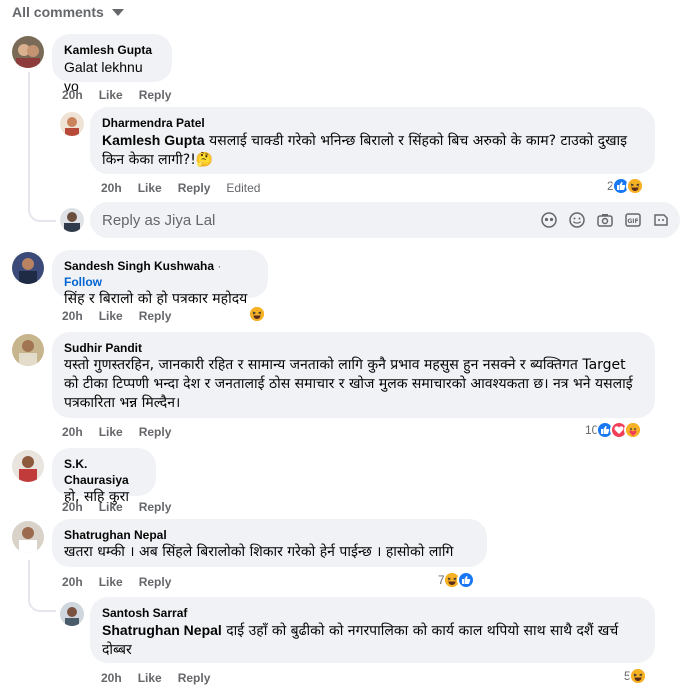  Describe the element at coordinates (385, 220) in the screenshot. I see `reply-input: Reply as Jiya Lal GIF` at that location.